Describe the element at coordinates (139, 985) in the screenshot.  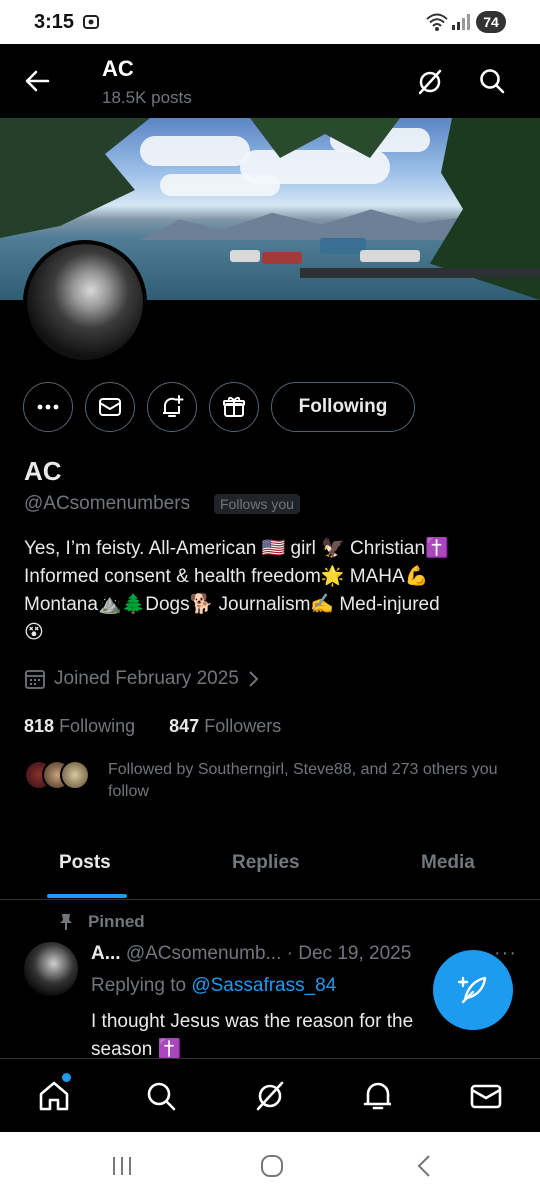
I see `replying-prefix: Replying to` at that location.